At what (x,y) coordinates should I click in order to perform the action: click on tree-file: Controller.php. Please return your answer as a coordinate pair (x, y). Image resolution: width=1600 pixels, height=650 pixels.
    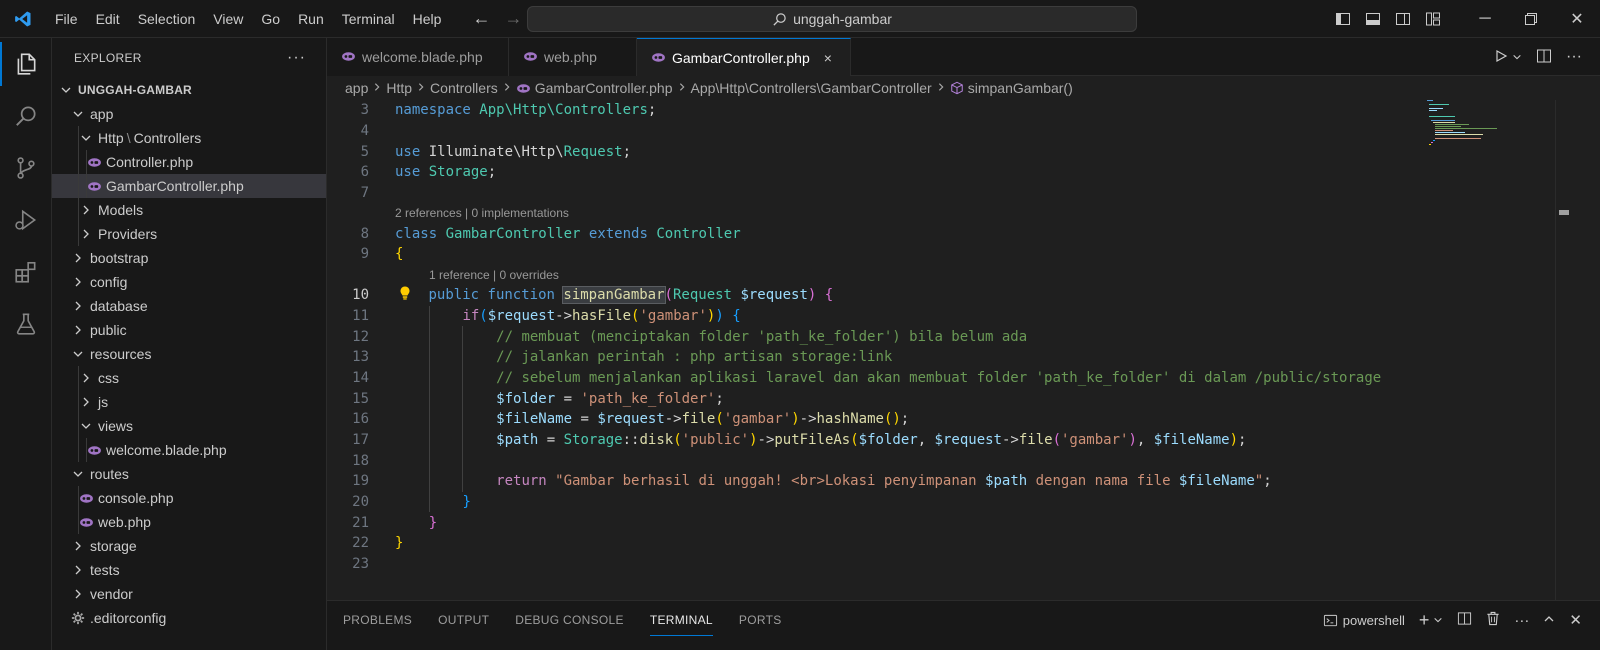
    Looking at the image, I should click on (189, 162).